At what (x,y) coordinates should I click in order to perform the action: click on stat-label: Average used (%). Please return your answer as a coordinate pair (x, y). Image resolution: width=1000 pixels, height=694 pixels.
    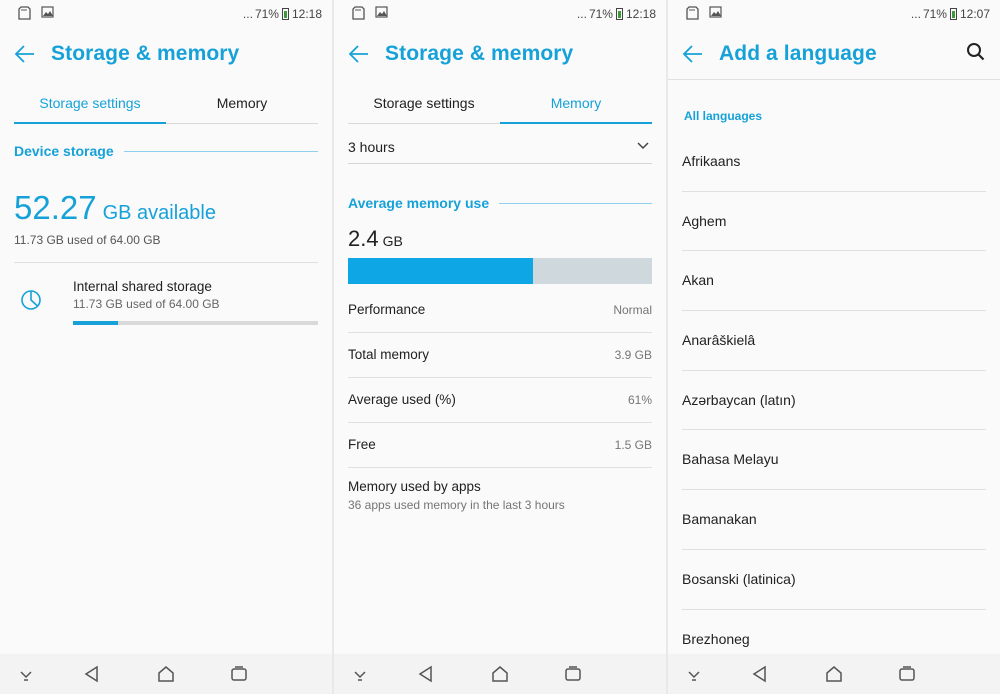
    Looking at the image, I should click on (402, 399).